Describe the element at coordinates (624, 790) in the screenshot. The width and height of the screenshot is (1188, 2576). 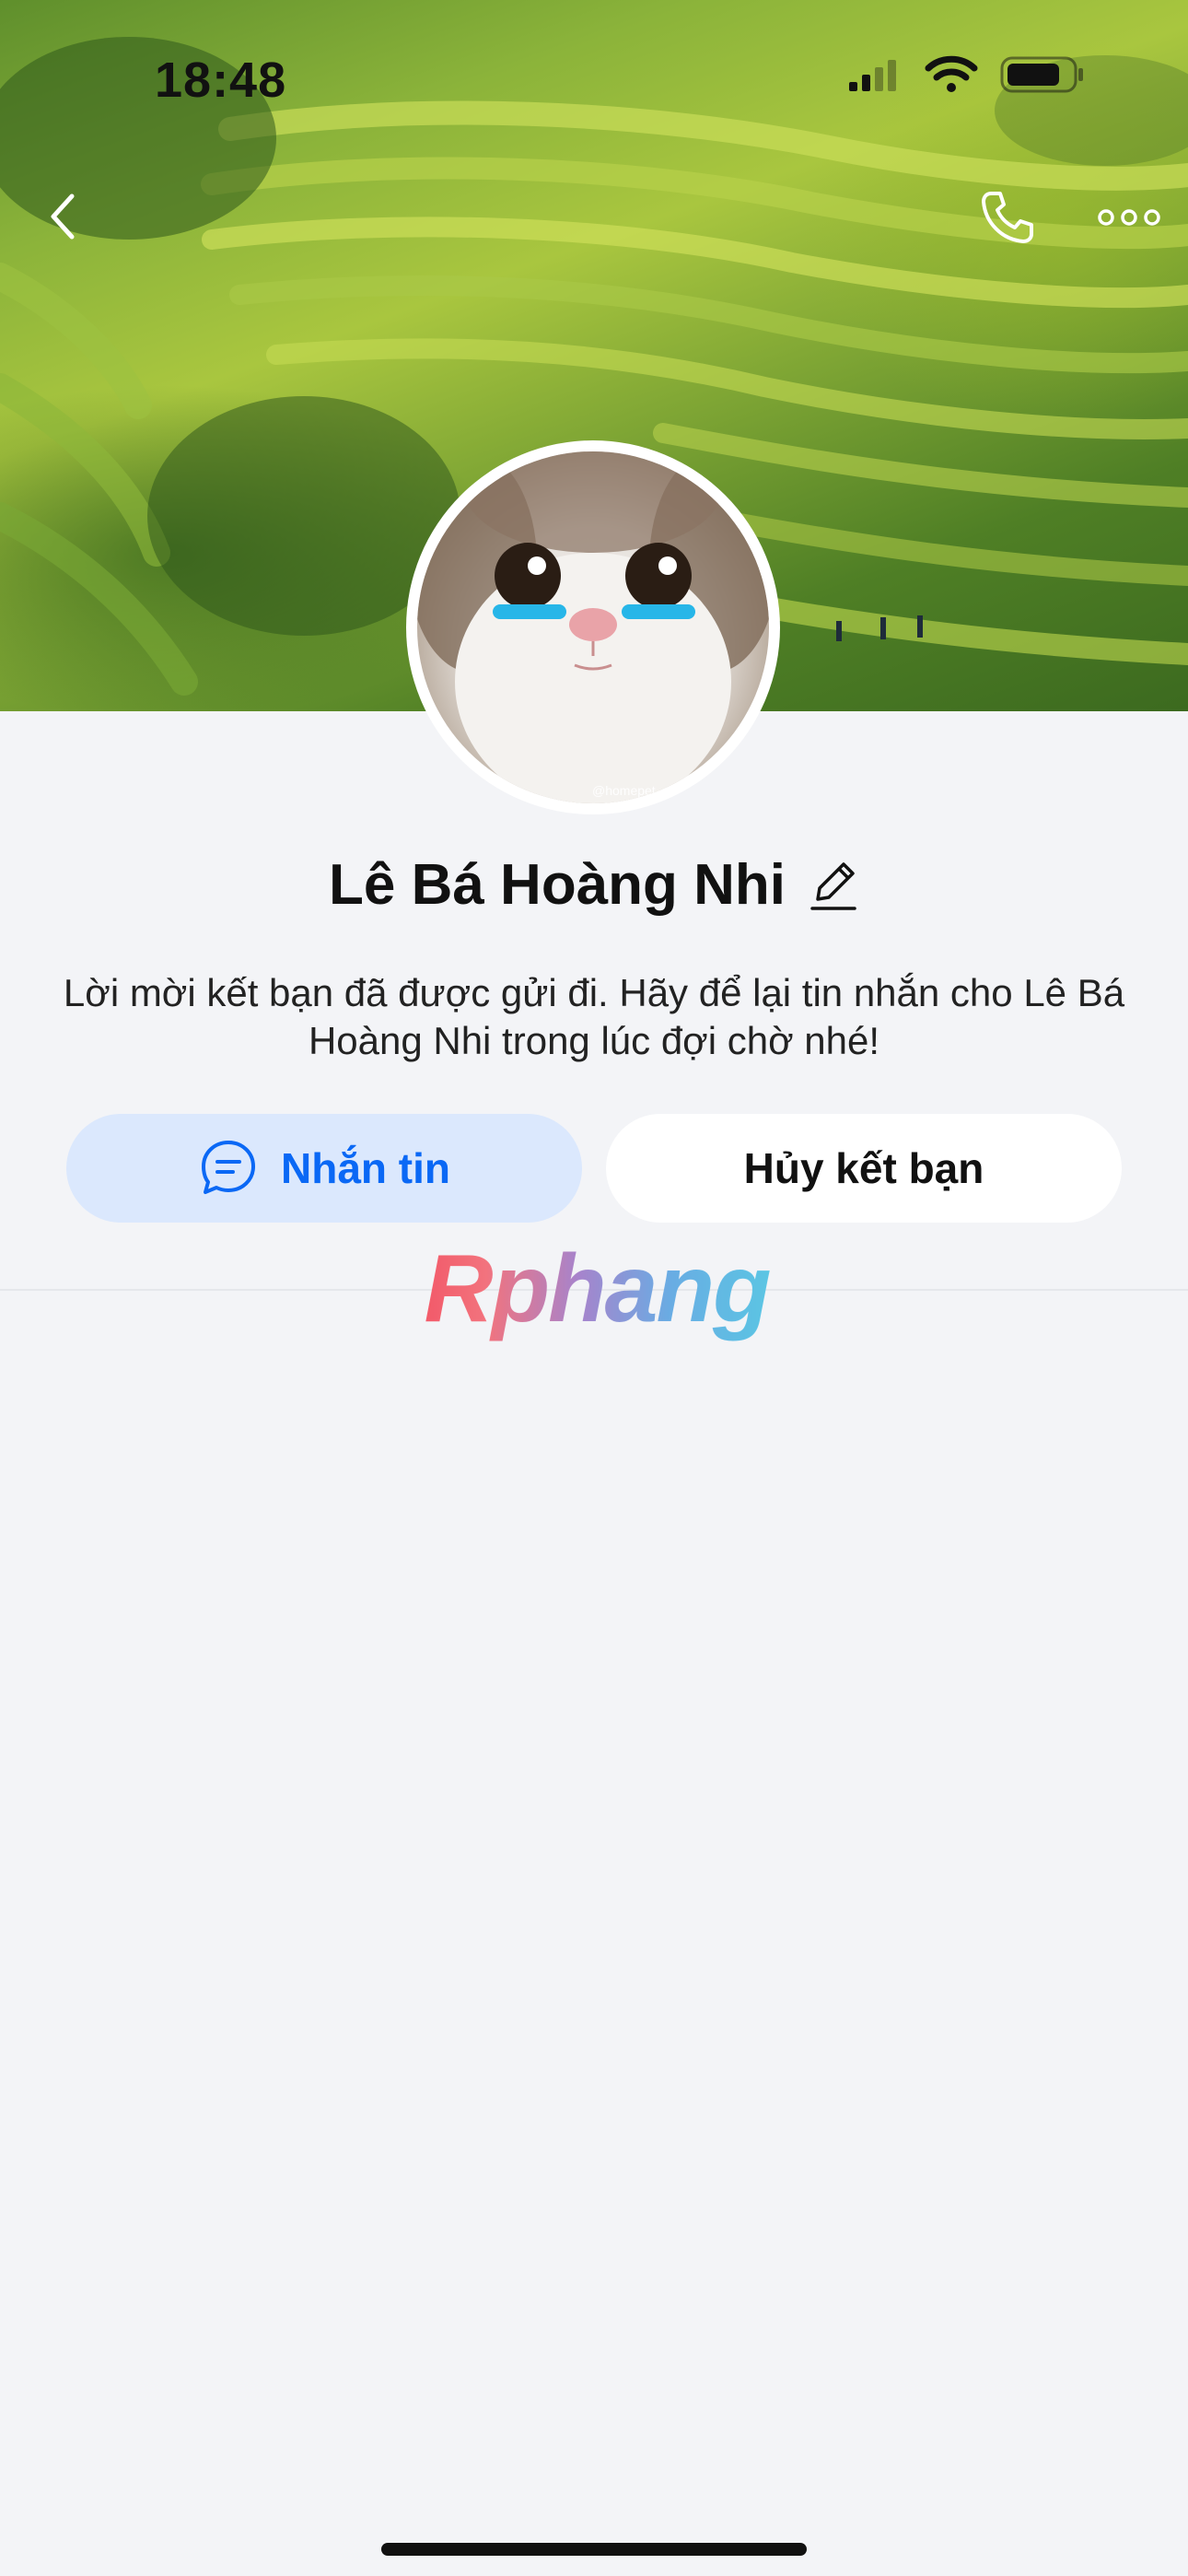
I see `avatar-watermark: @homepet` at that location.